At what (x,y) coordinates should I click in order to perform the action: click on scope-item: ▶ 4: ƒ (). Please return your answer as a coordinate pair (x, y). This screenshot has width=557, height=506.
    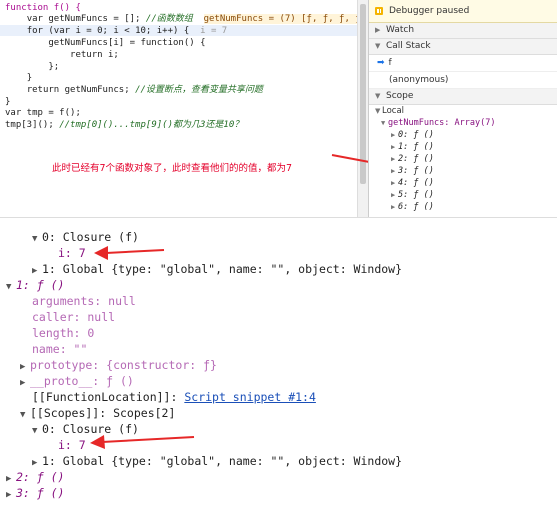
    Looking at the image, I should click on (466, 183).